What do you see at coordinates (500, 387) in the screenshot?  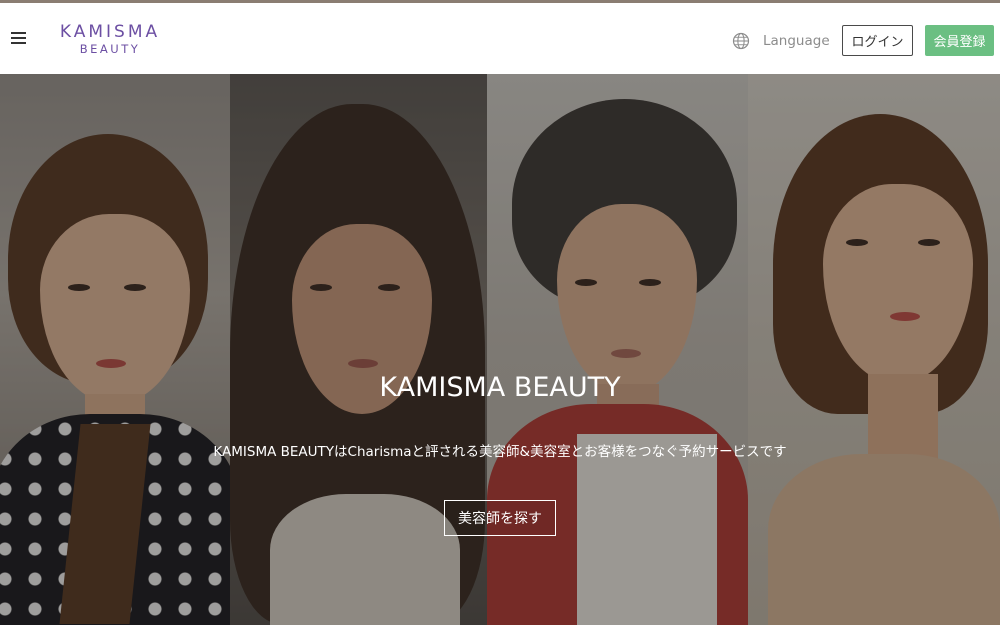 I see `hero-title: KAMISMA BEAUTY` at bounding box center [500, 387].